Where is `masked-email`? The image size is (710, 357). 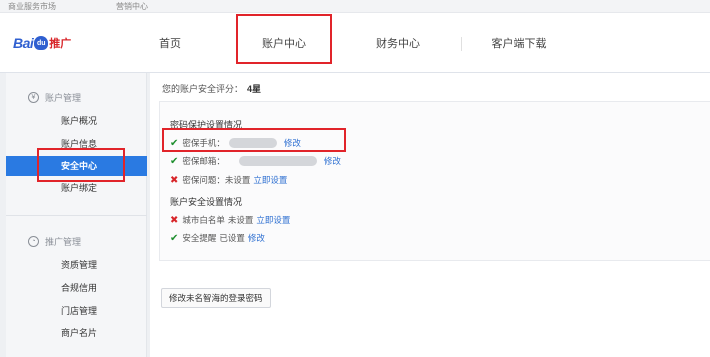 masked-email is located at coordinates (277, 161).